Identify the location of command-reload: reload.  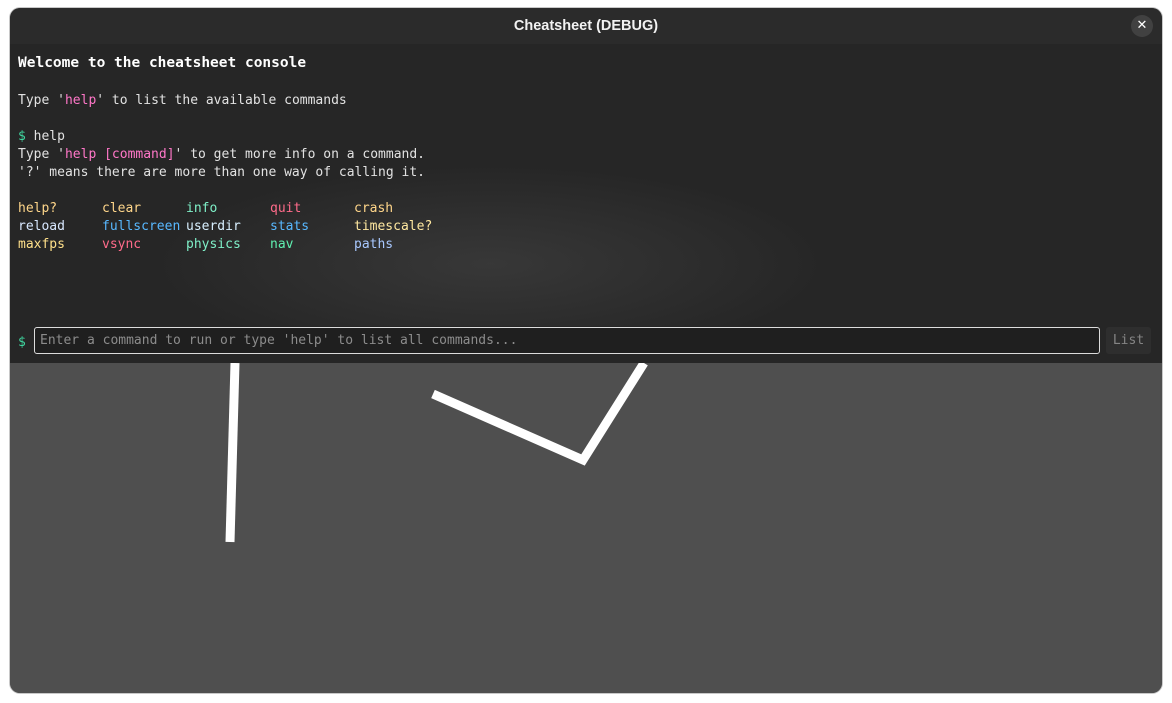
(41, 227).